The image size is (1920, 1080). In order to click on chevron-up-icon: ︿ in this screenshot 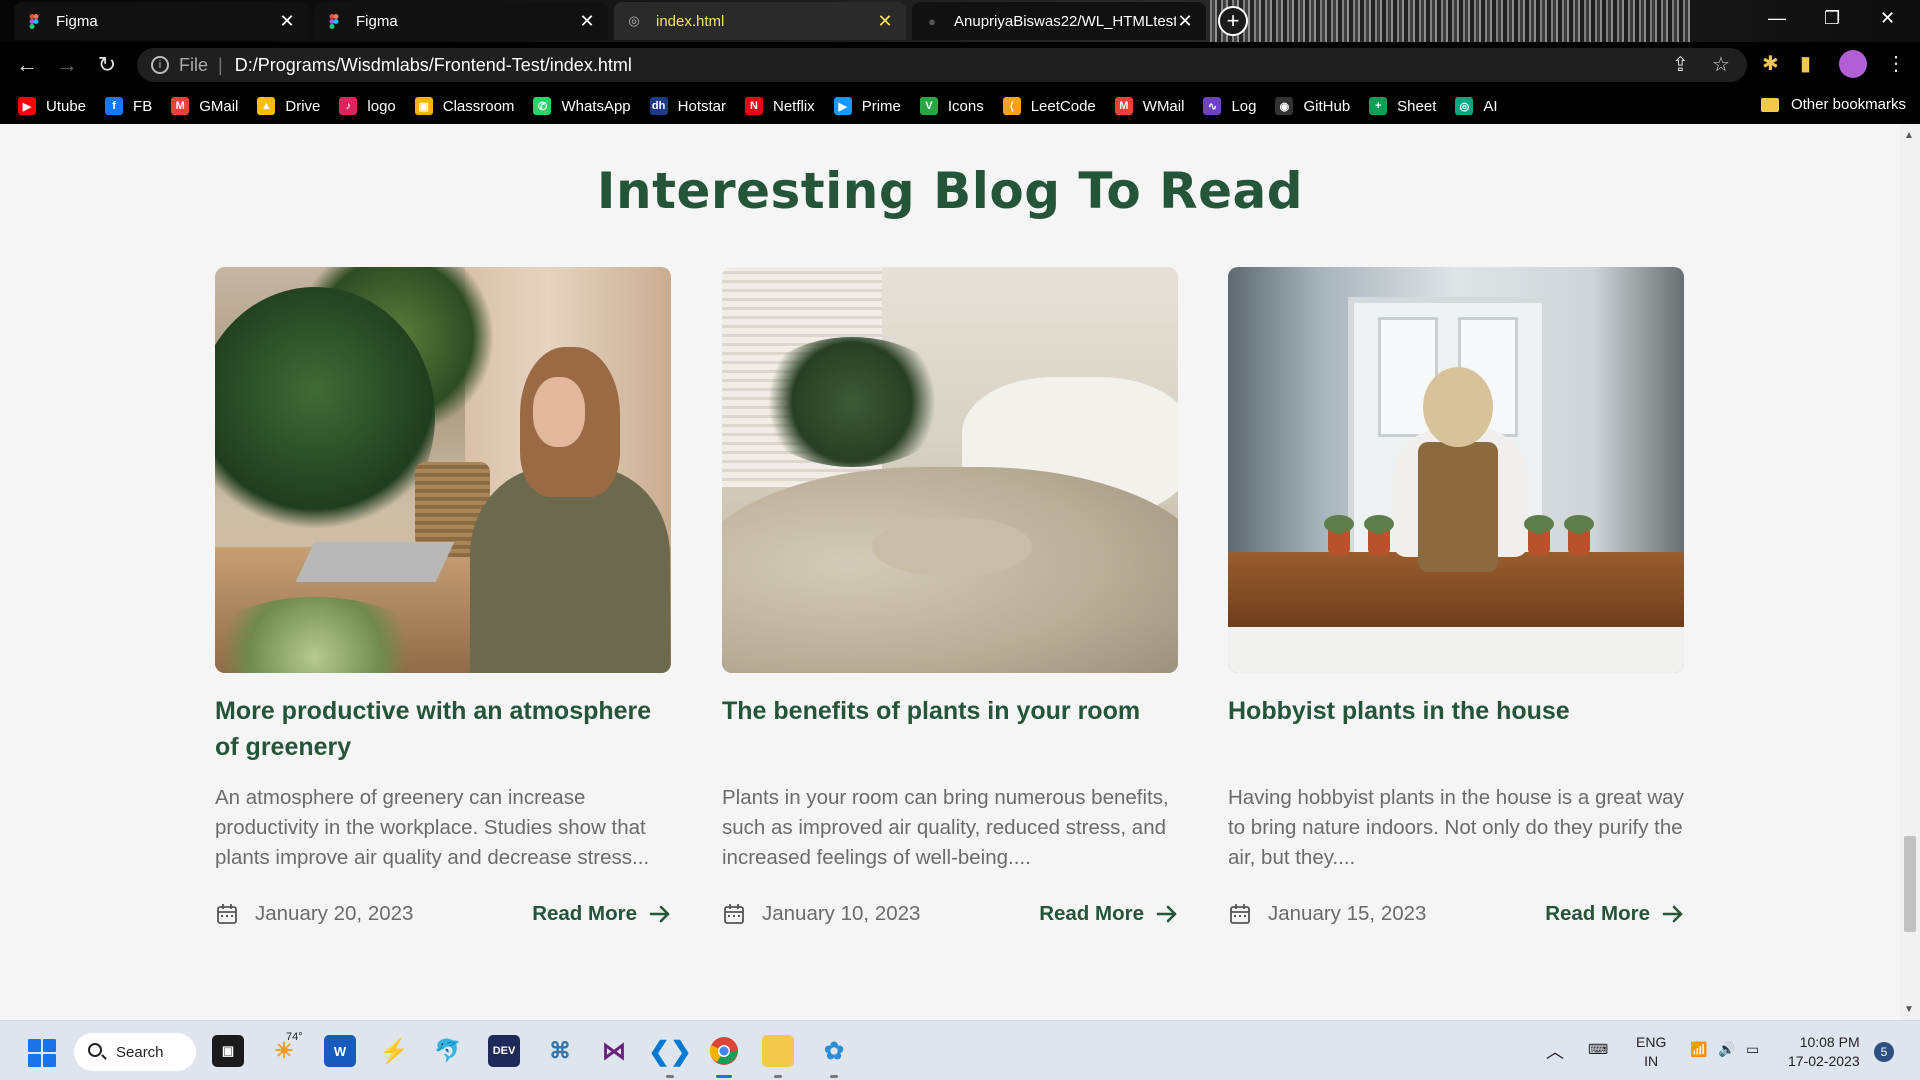, I will do `click(1555, 1051)`.